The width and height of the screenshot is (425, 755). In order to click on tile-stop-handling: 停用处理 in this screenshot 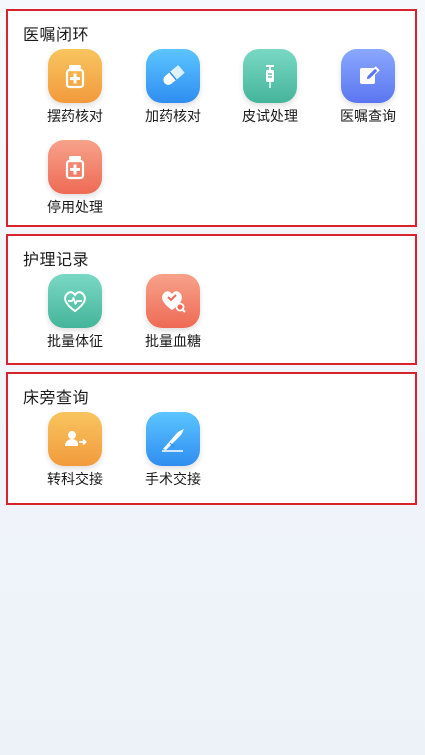, I will do `click(75, 180)`.